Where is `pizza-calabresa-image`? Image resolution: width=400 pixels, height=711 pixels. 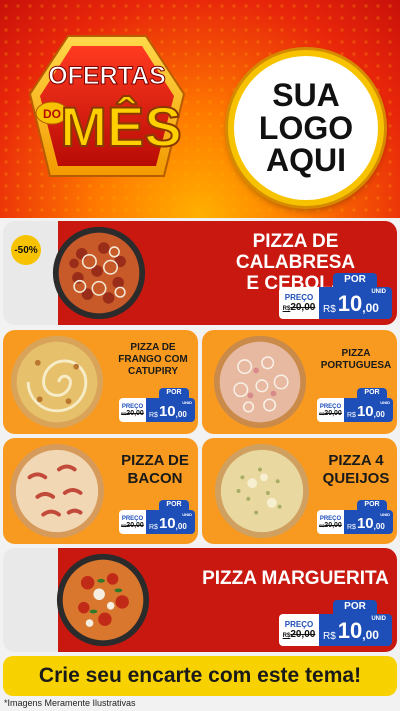
pizza-calabresa-image is located at coordinates (99, 273).